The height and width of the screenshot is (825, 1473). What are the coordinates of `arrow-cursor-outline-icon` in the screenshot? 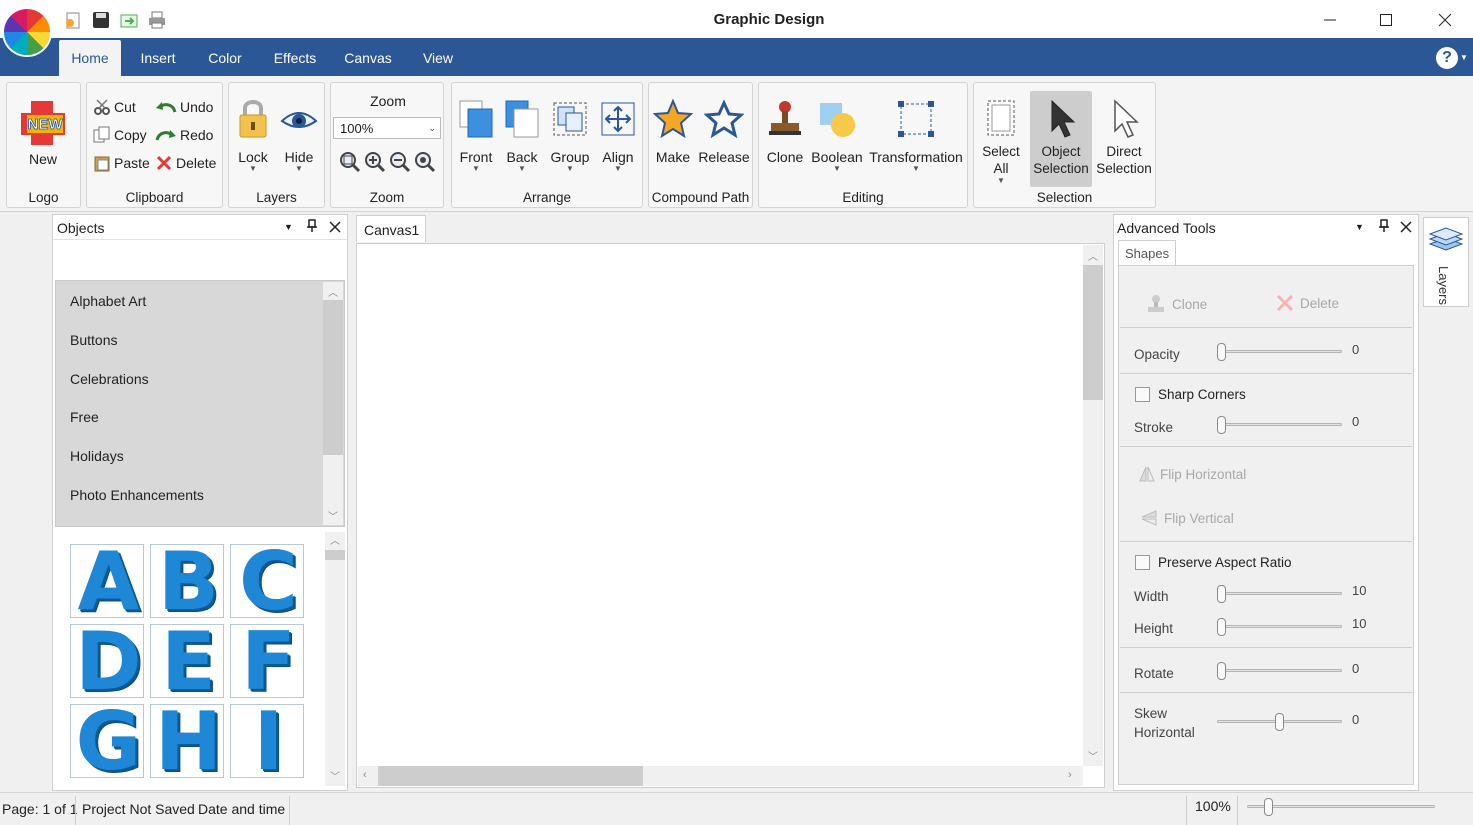 It's located at (1126, 118).